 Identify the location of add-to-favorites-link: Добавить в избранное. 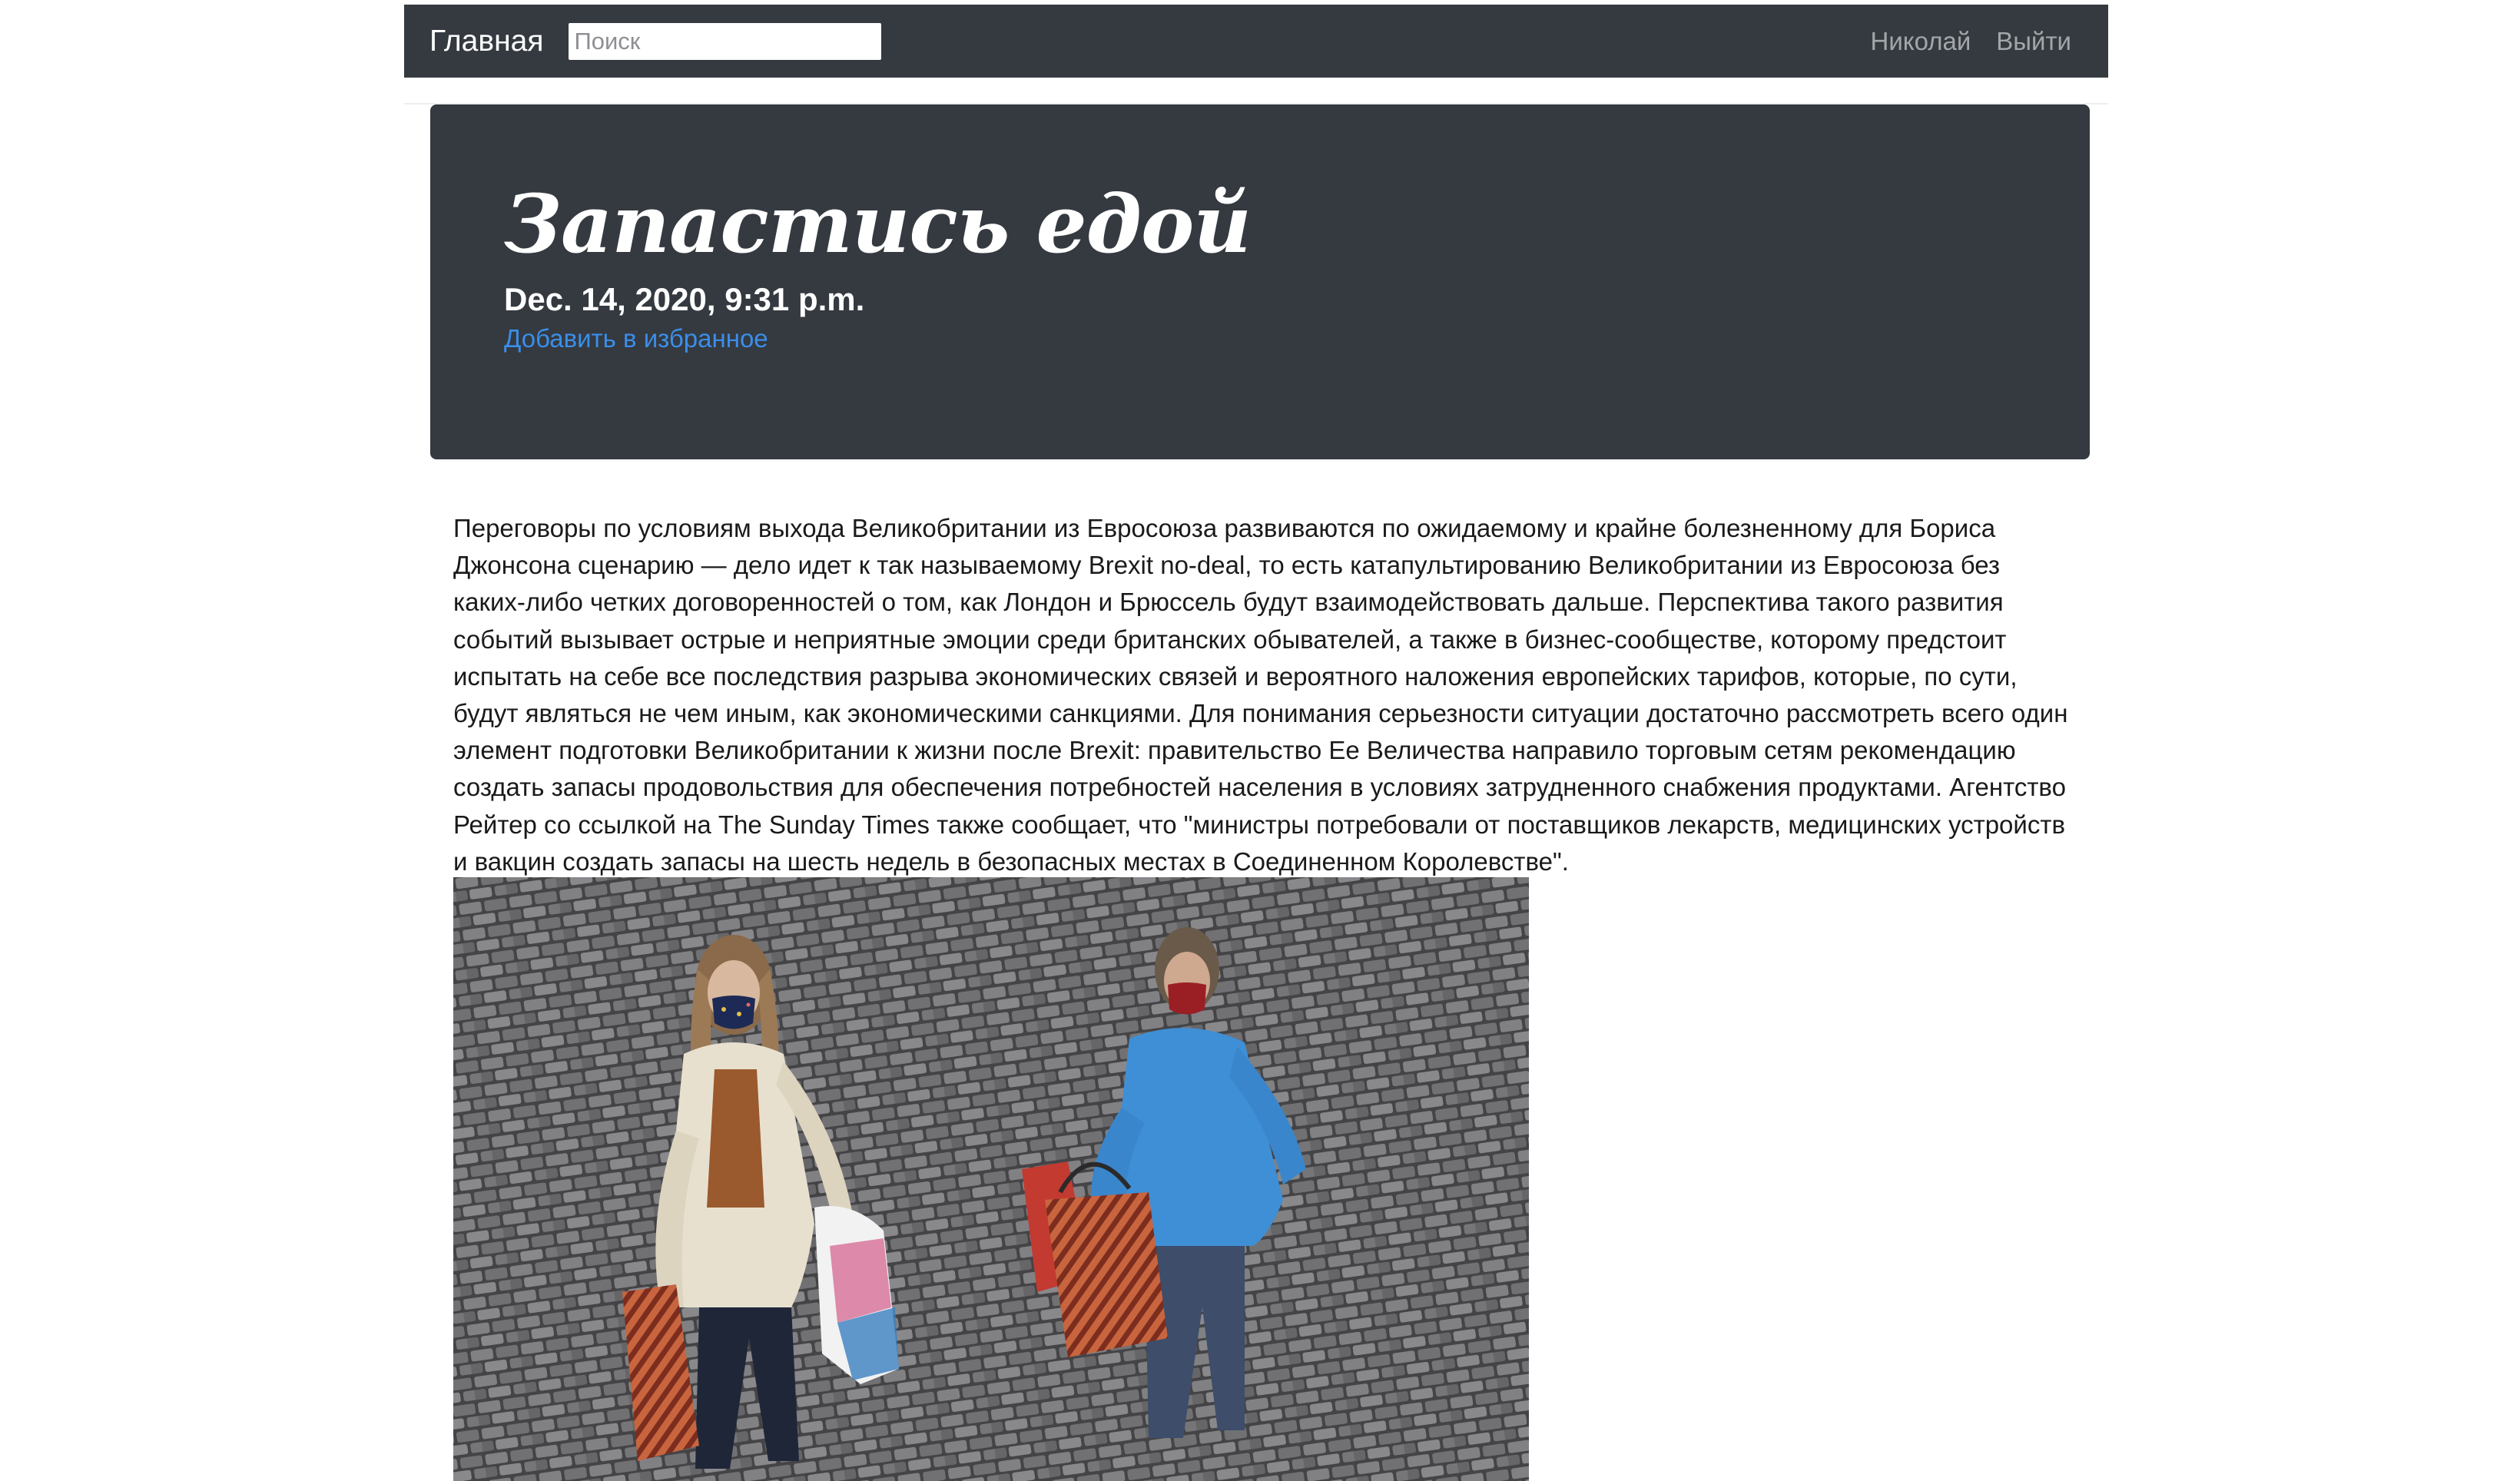
(636, 339).